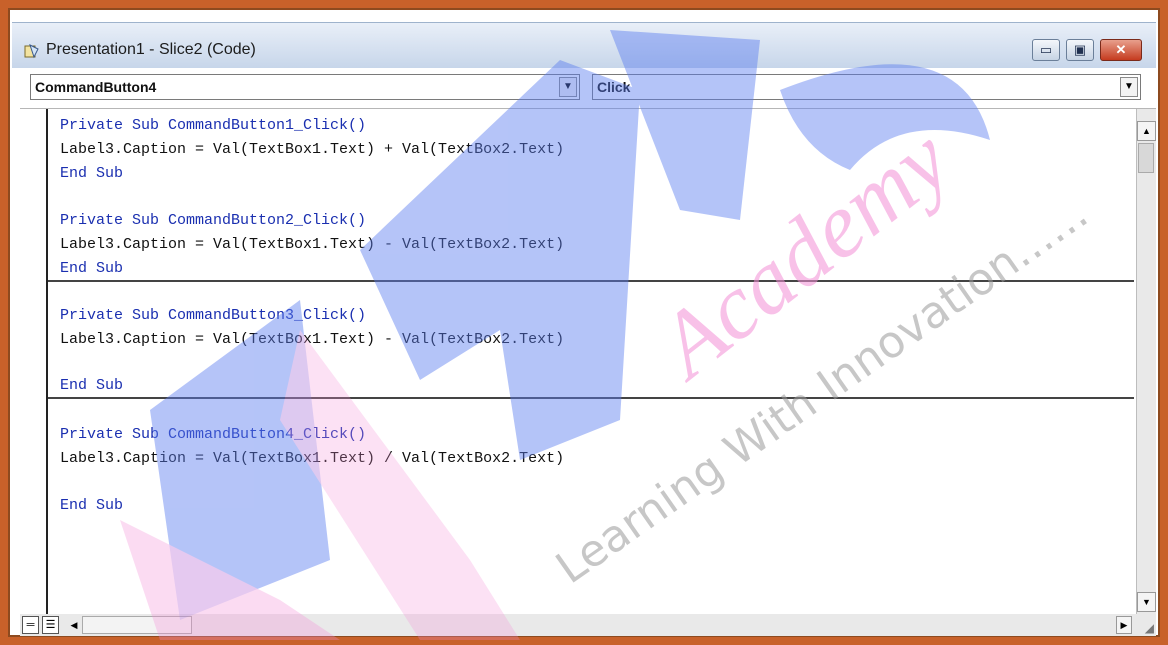 The image size is (1168, 645). Describe the element at coordinates (1149, 628) in the screenshot. I see `resize-grip-icon: ◢` at that location.